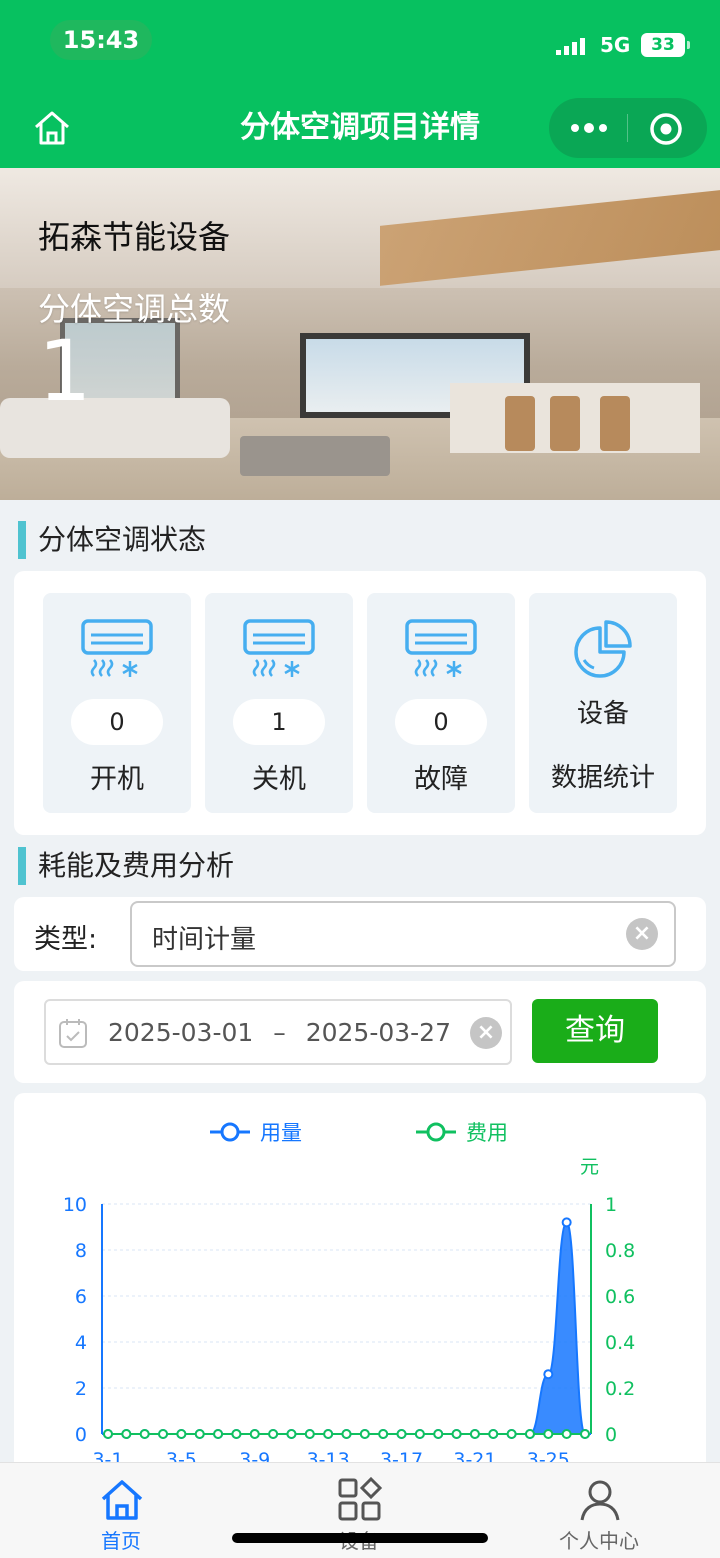  Describe the element at coordinates (602, 778) in the screenshot. I see `statistics-line2: 数据统计` at that location.